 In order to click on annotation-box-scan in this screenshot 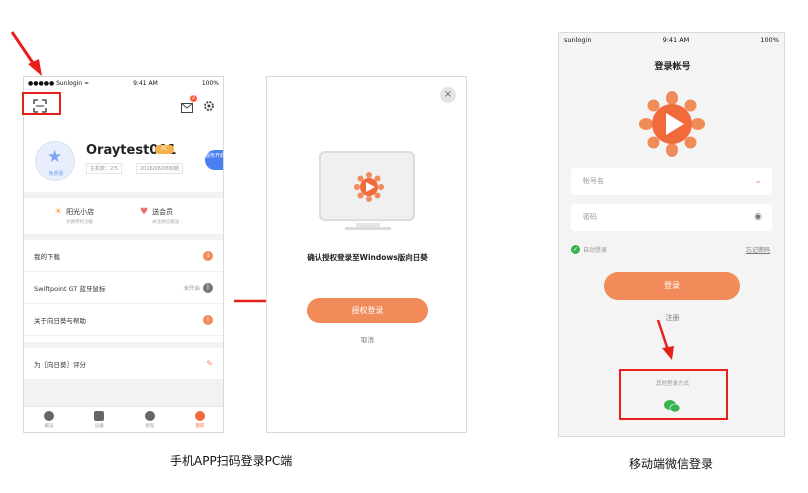, I will do `click(41, 103)`.